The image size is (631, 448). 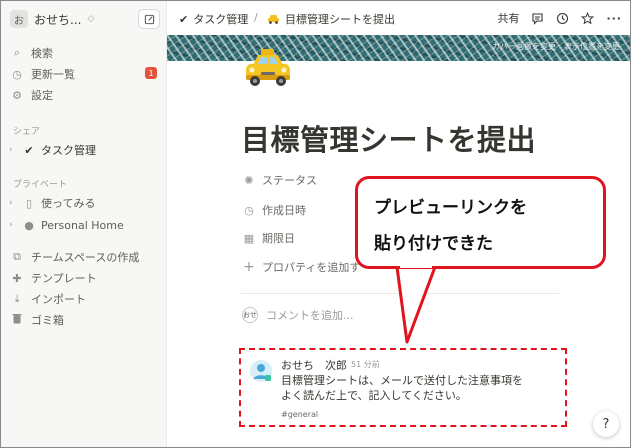 What do you see at coordinates (42, 95) in the screenshot?
I see `sidebar-item-label: 設定` at bounding box center [42, 95].